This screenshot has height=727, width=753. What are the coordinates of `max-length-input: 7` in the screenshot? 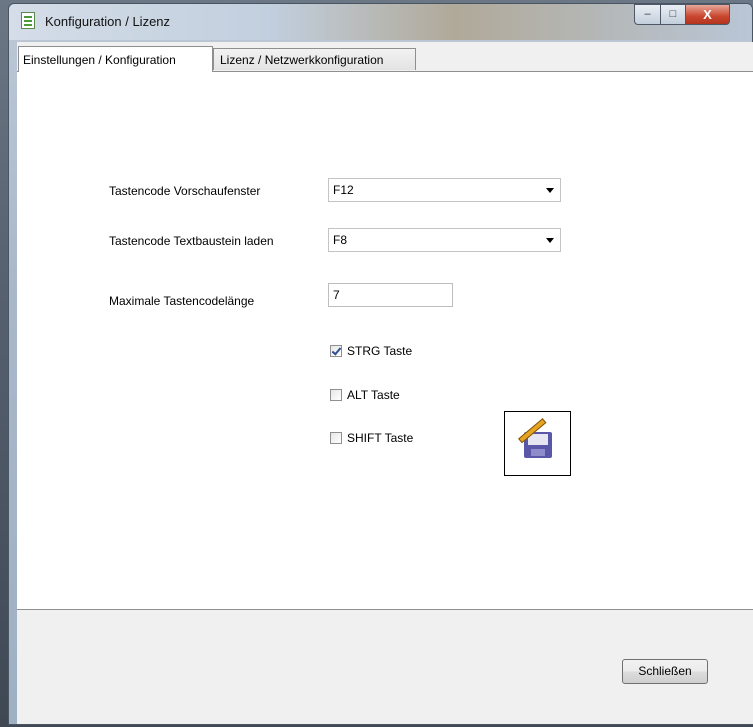 It's located at (390, 295).